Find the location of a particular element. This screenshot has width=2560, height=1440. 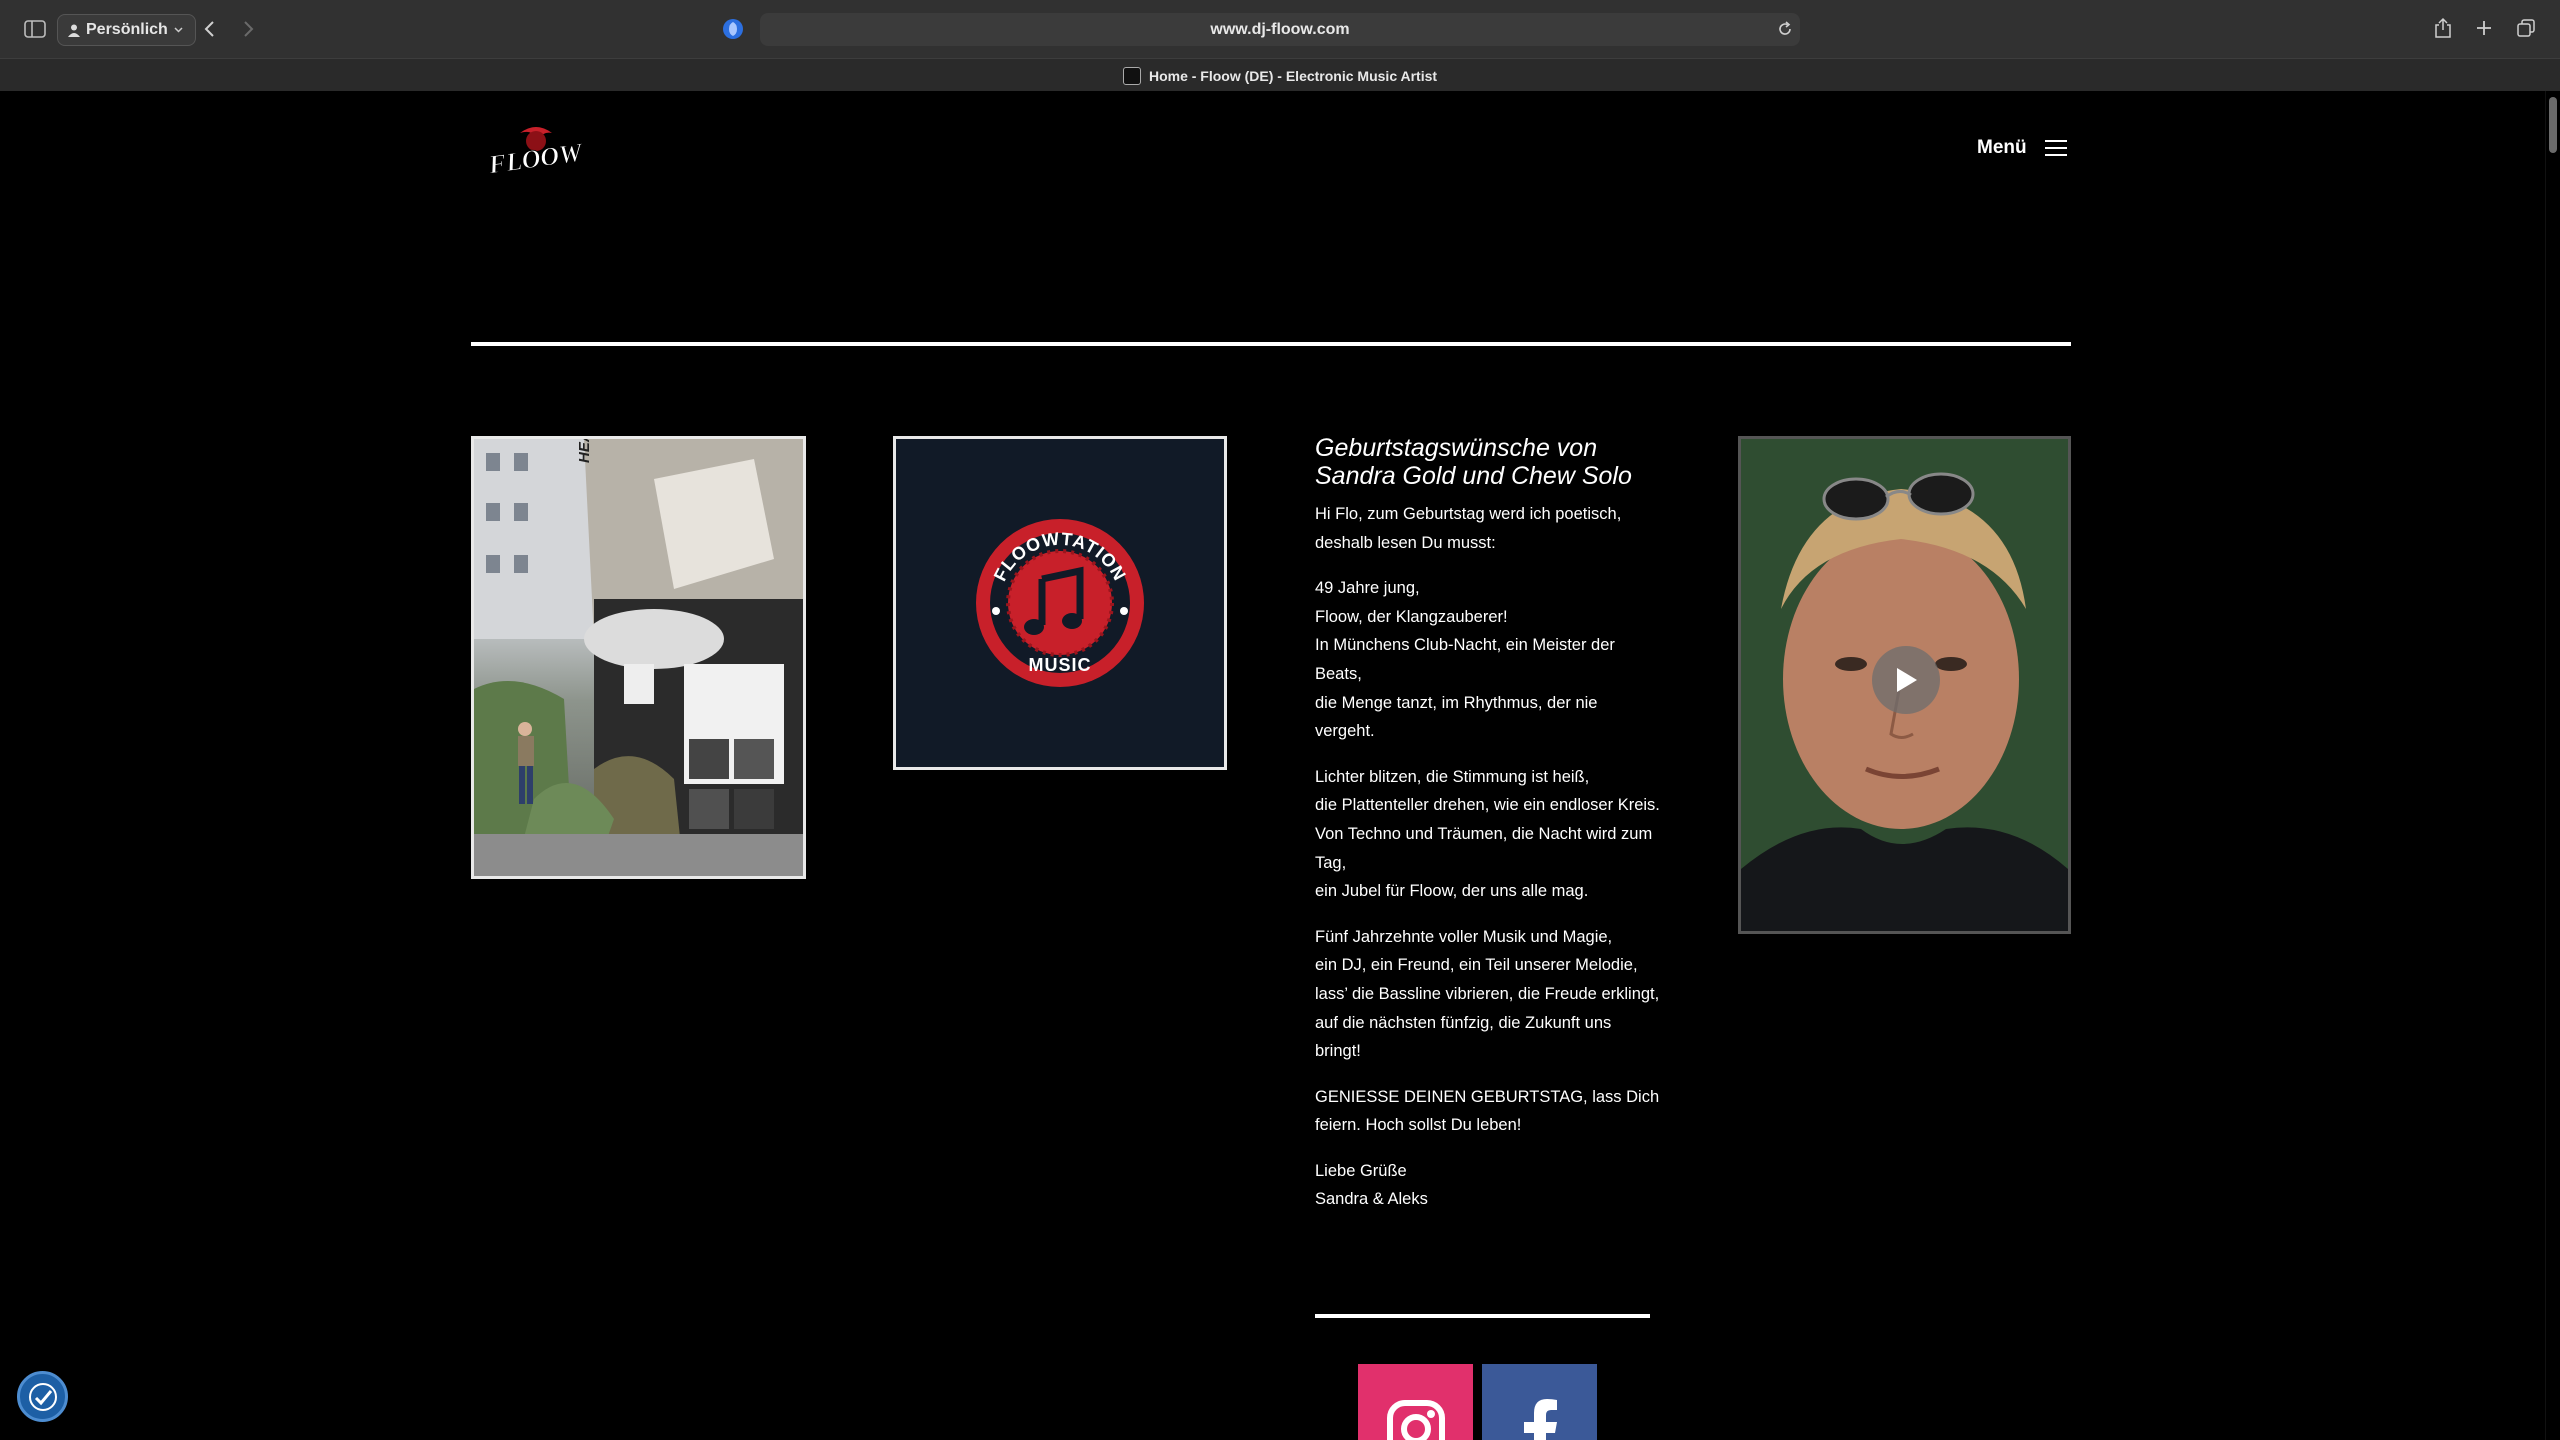

new-tab-icon is located at coordinates (2484, 28).